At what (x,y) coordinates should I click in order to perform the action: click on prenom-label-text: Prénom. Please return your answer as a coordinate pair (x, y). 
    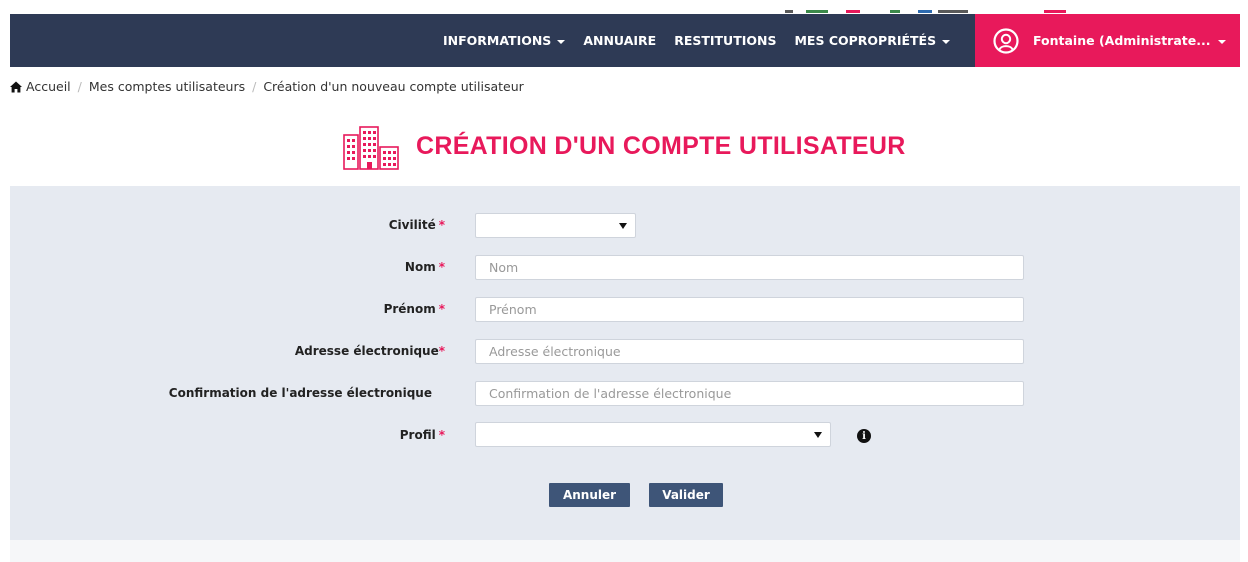
    Looking at the image, I should click on (409, 309).